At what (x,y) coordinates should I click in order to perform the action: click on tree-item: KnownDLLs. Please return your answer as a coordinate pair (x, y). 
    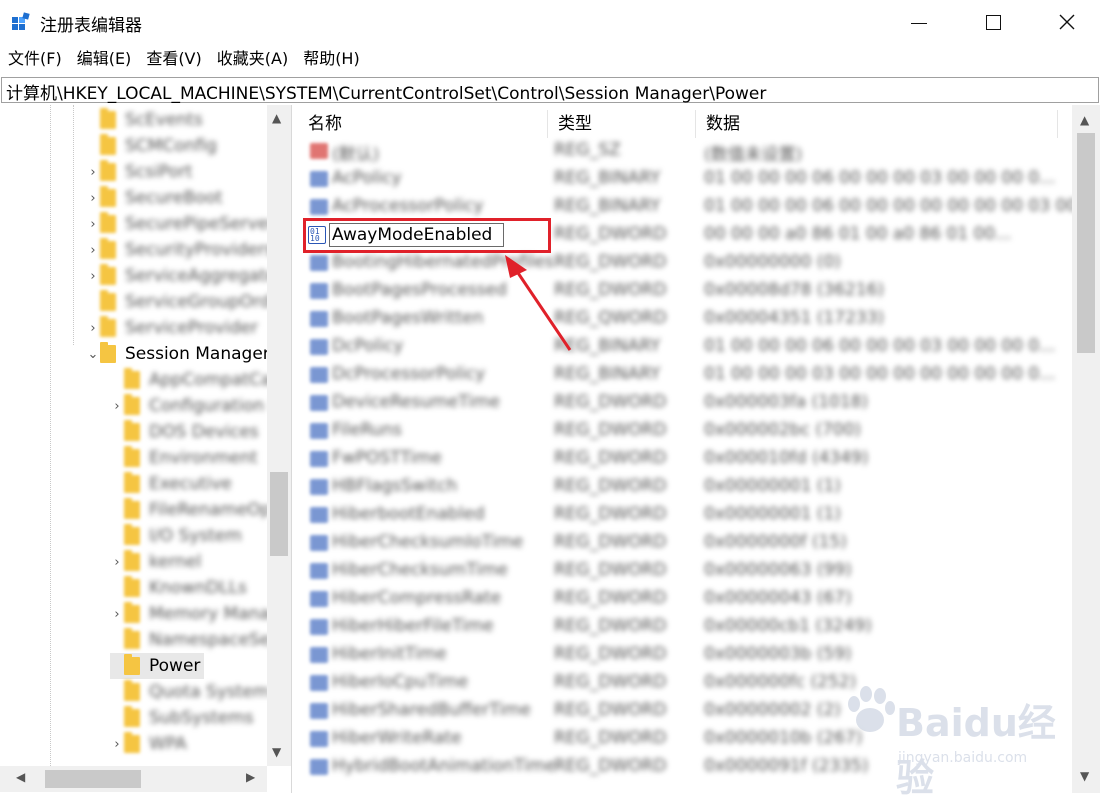
    Looking at the image, I should click on (178, 588).